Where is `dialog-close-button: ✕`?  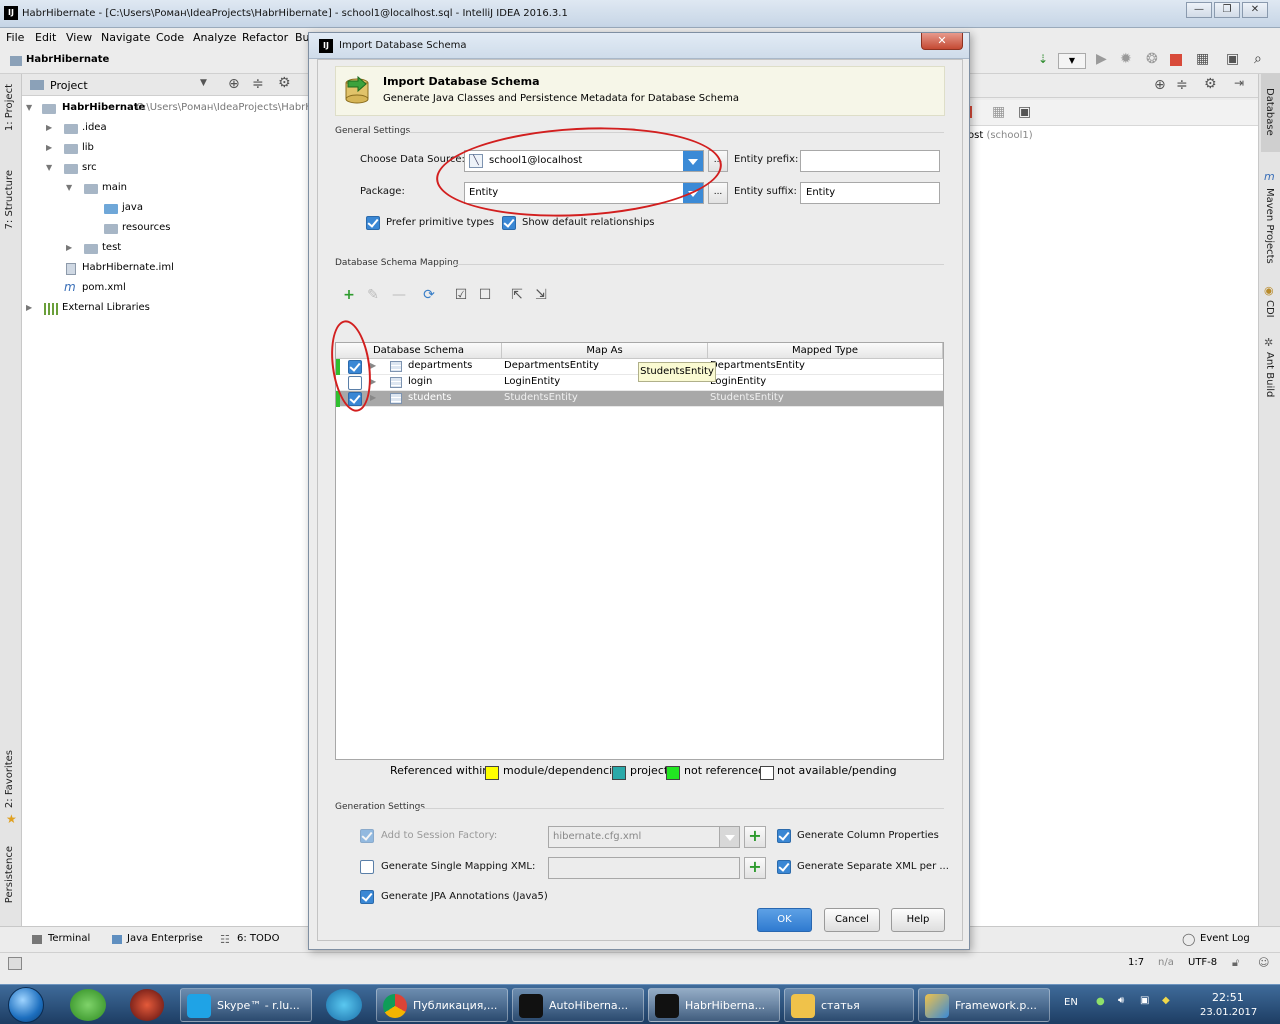 dialog-close-button: ✕ is located at coordinates (942, 41).